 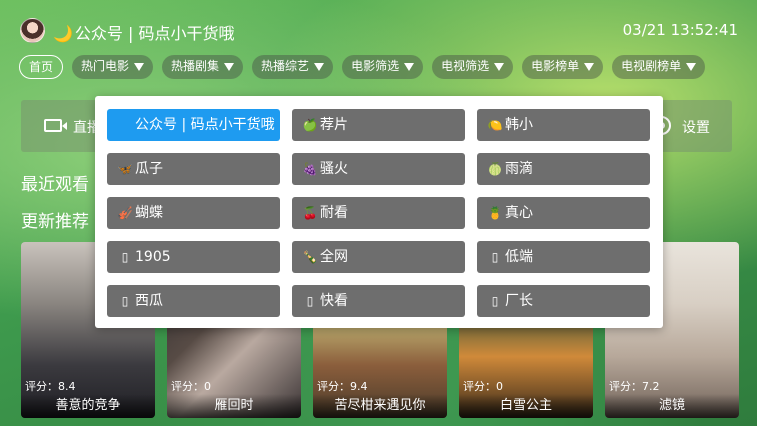 What do you see at coordinates (378, 25) in the screenshot?
I see `header: 🌙 公众号 | 码点小干货哦 03/21 13:52:41` at bounding box center [378, 25].